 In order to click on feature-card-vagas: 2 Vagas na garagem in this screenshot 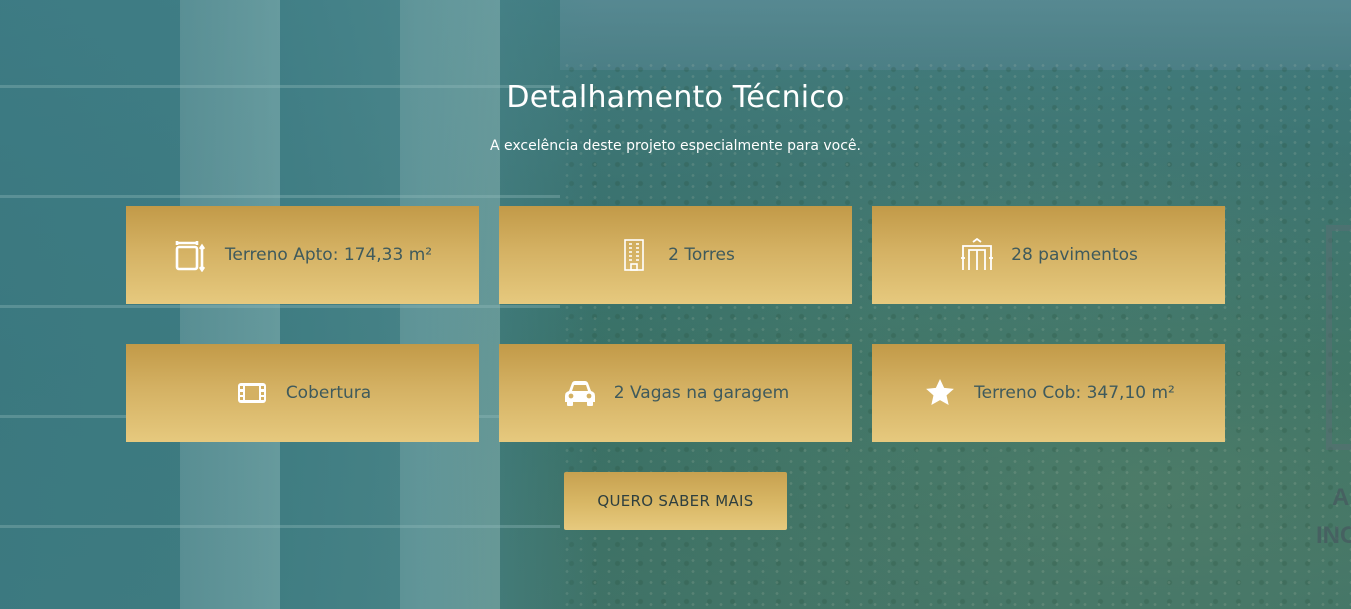, I will do `click(675, 393)`.